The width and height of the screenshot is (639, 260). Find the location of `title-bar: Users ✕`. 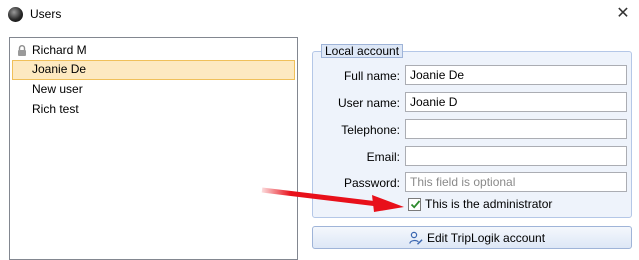

title-bar: Users ✕ is located at coordinates (319, 15).